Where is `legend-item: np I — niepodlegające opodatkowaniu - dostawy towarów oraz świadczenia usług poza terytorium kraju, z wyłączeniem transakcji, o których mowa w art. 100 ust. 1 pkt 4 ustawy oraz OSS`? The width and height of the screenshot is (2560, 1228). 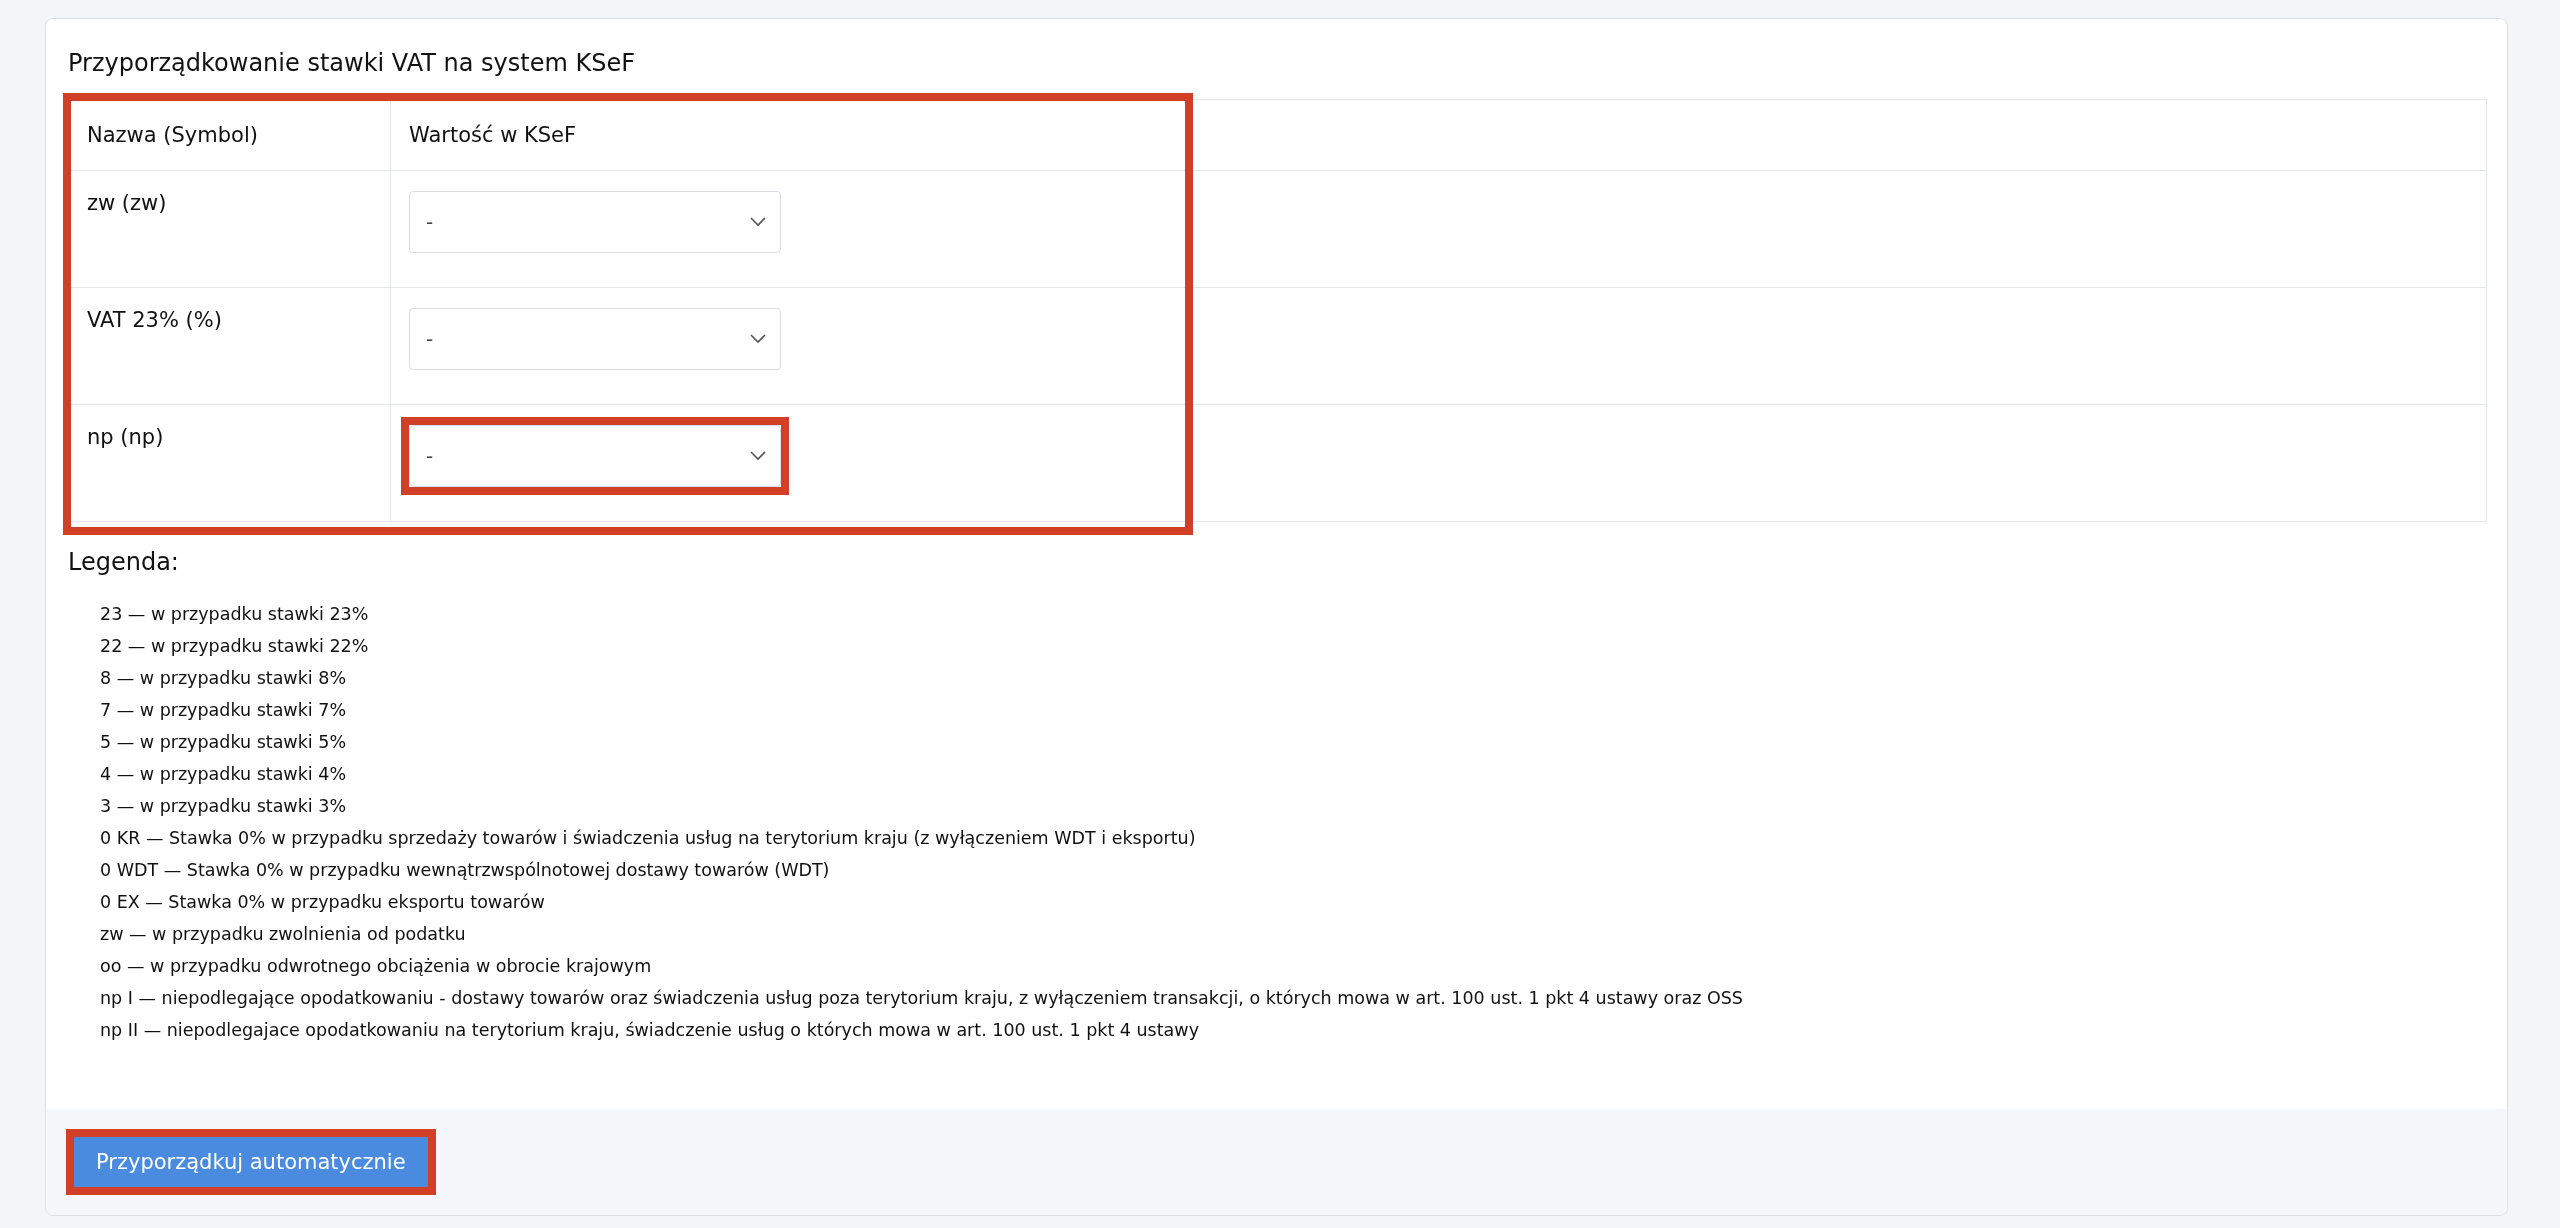
legend-item: np I — niepodlegające opodatkowaniu - dostawy towarów oraz świadczenia usług poza terytorium kraju, z wyłączeniem transakcji, o których mowa w art. 100 ust. 1 pkt 4 ustawy oraz OSS is located at coordinates (922, 998).